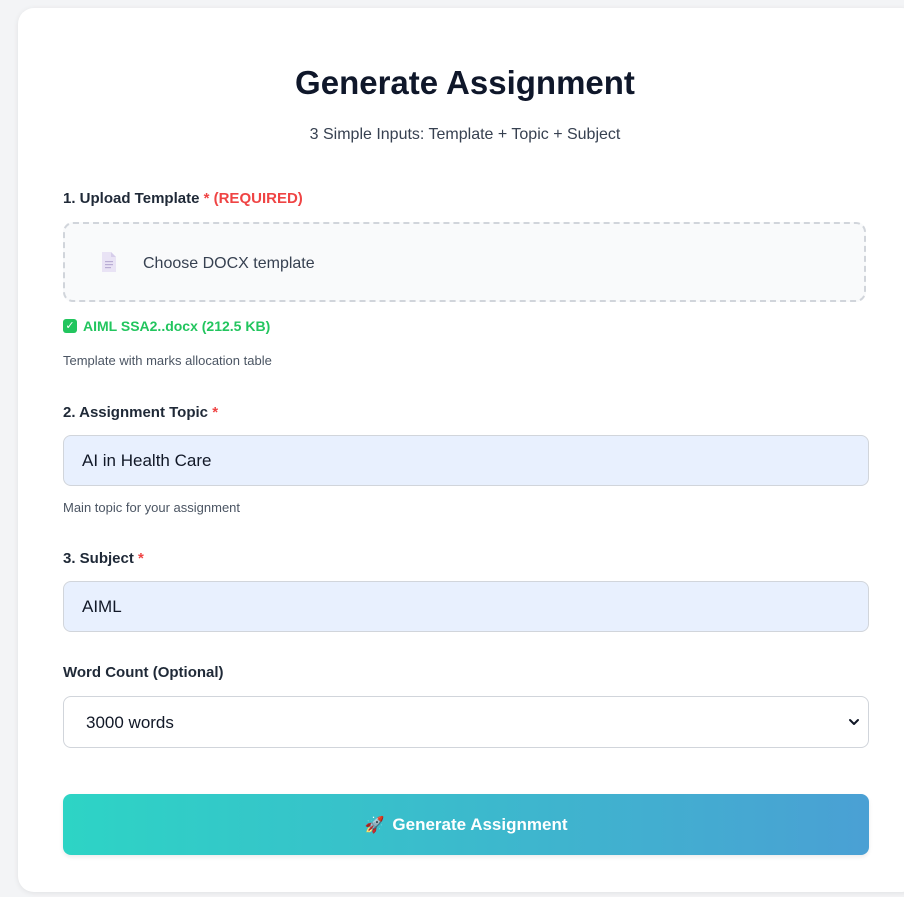  I want to click on subject-label: 3. Subject *, so click(103, 558).